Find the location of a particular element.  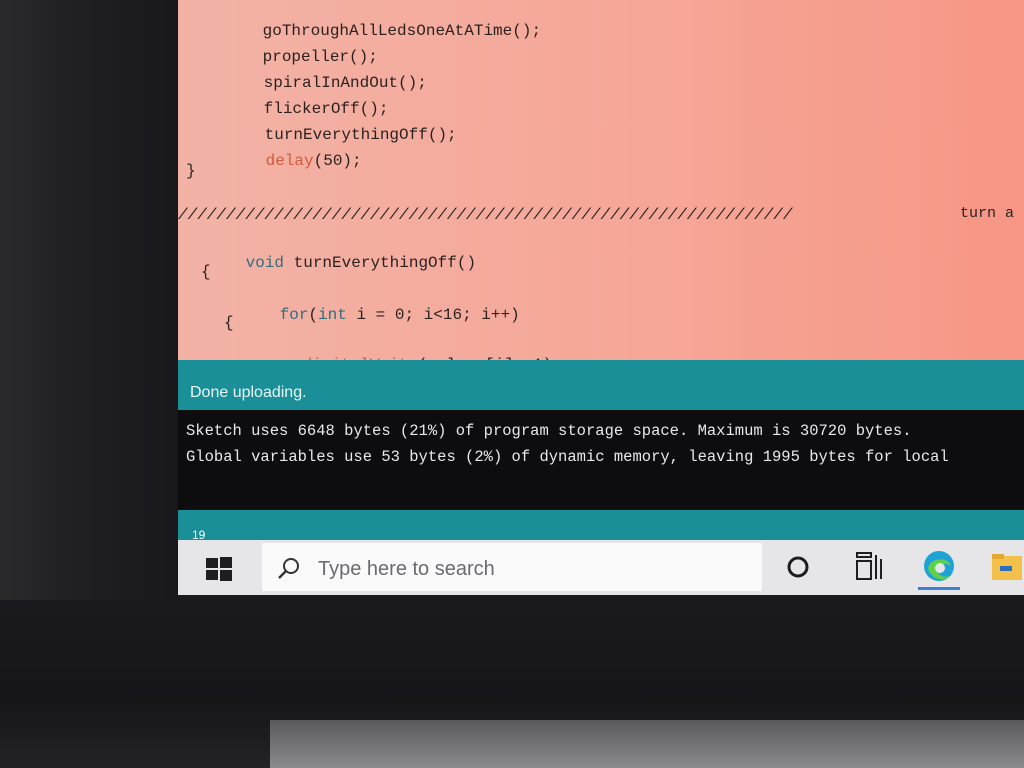

punctuation: () is located at coordinates (466, 263).